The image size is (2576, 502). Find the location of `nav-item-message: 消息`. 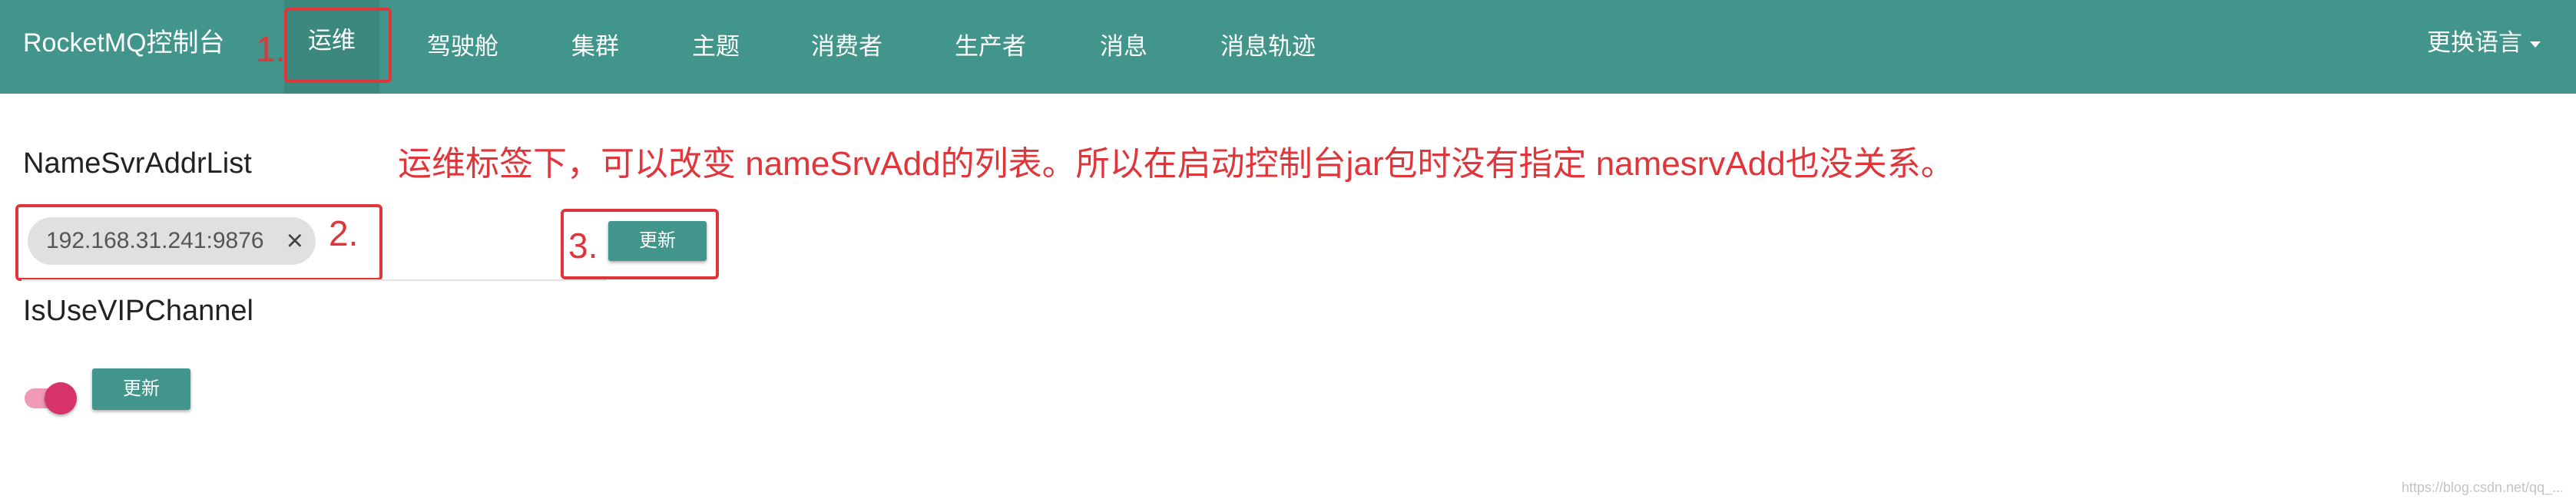

nav-item-message: 消息 is located at coordinates (1123, 47).